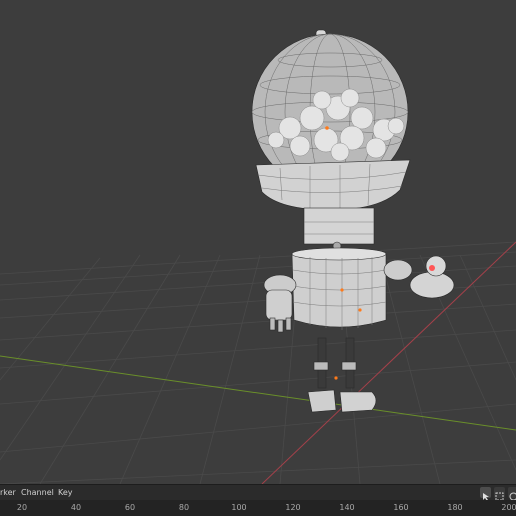  Describe the element at coordinates (8, 492) in the screenshot. I see `marker-menu: rker` at that location.